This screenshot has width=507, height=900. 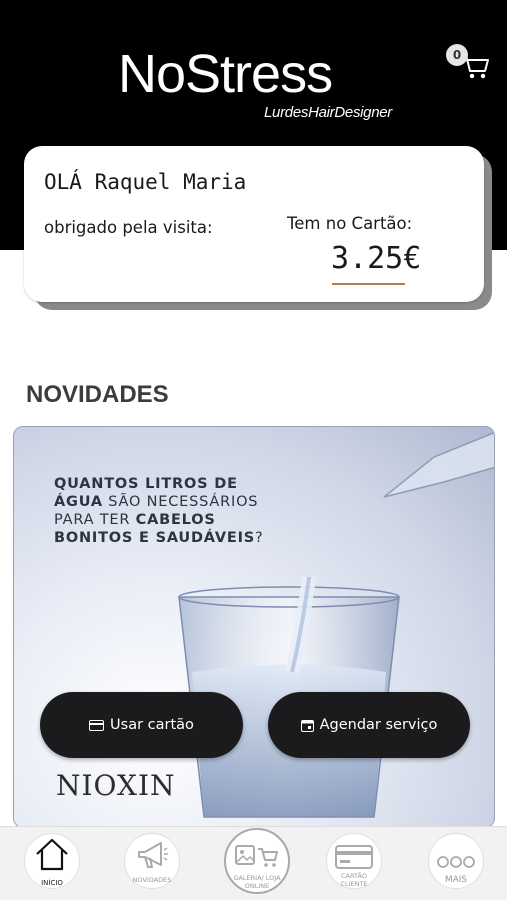 I want to click on credit-card-icon, so click(x=97, y=725).